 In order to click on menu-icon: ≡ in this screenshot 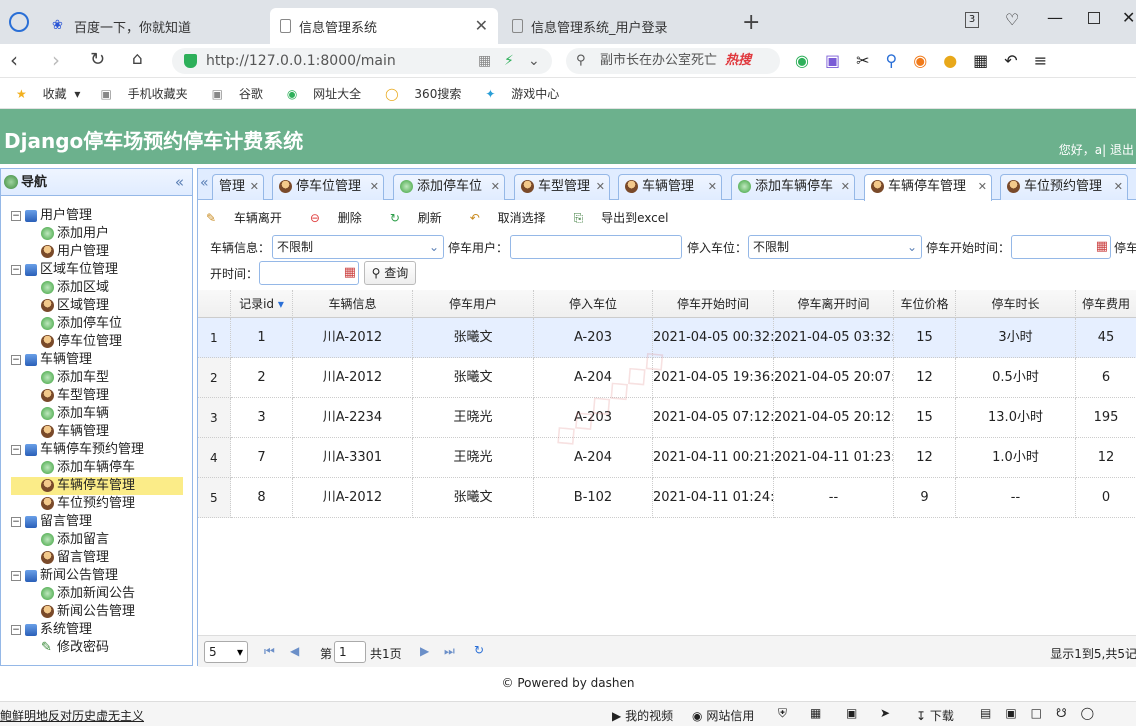, I will do `click(1040, 60)`.